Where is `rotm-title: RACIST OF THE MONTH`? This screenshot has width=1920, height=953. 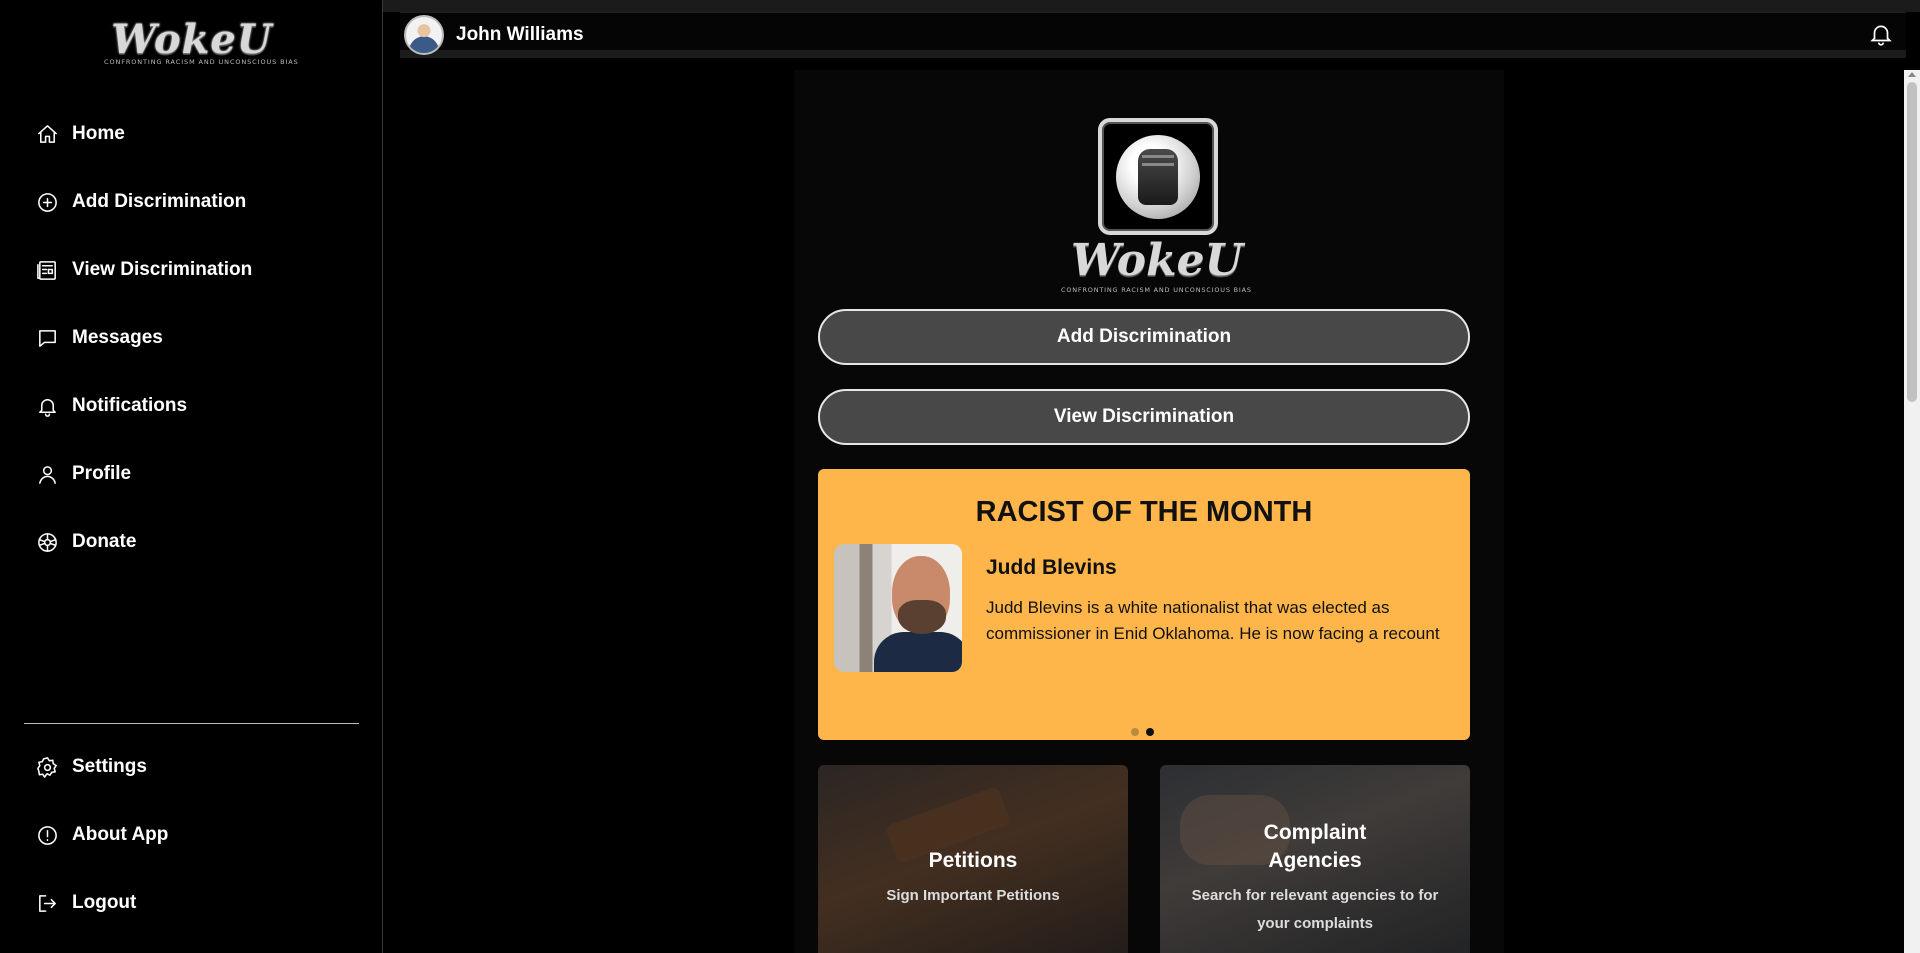 rotm-title: RACIST OF THE MONTH is located at coordinates (1144, 512).